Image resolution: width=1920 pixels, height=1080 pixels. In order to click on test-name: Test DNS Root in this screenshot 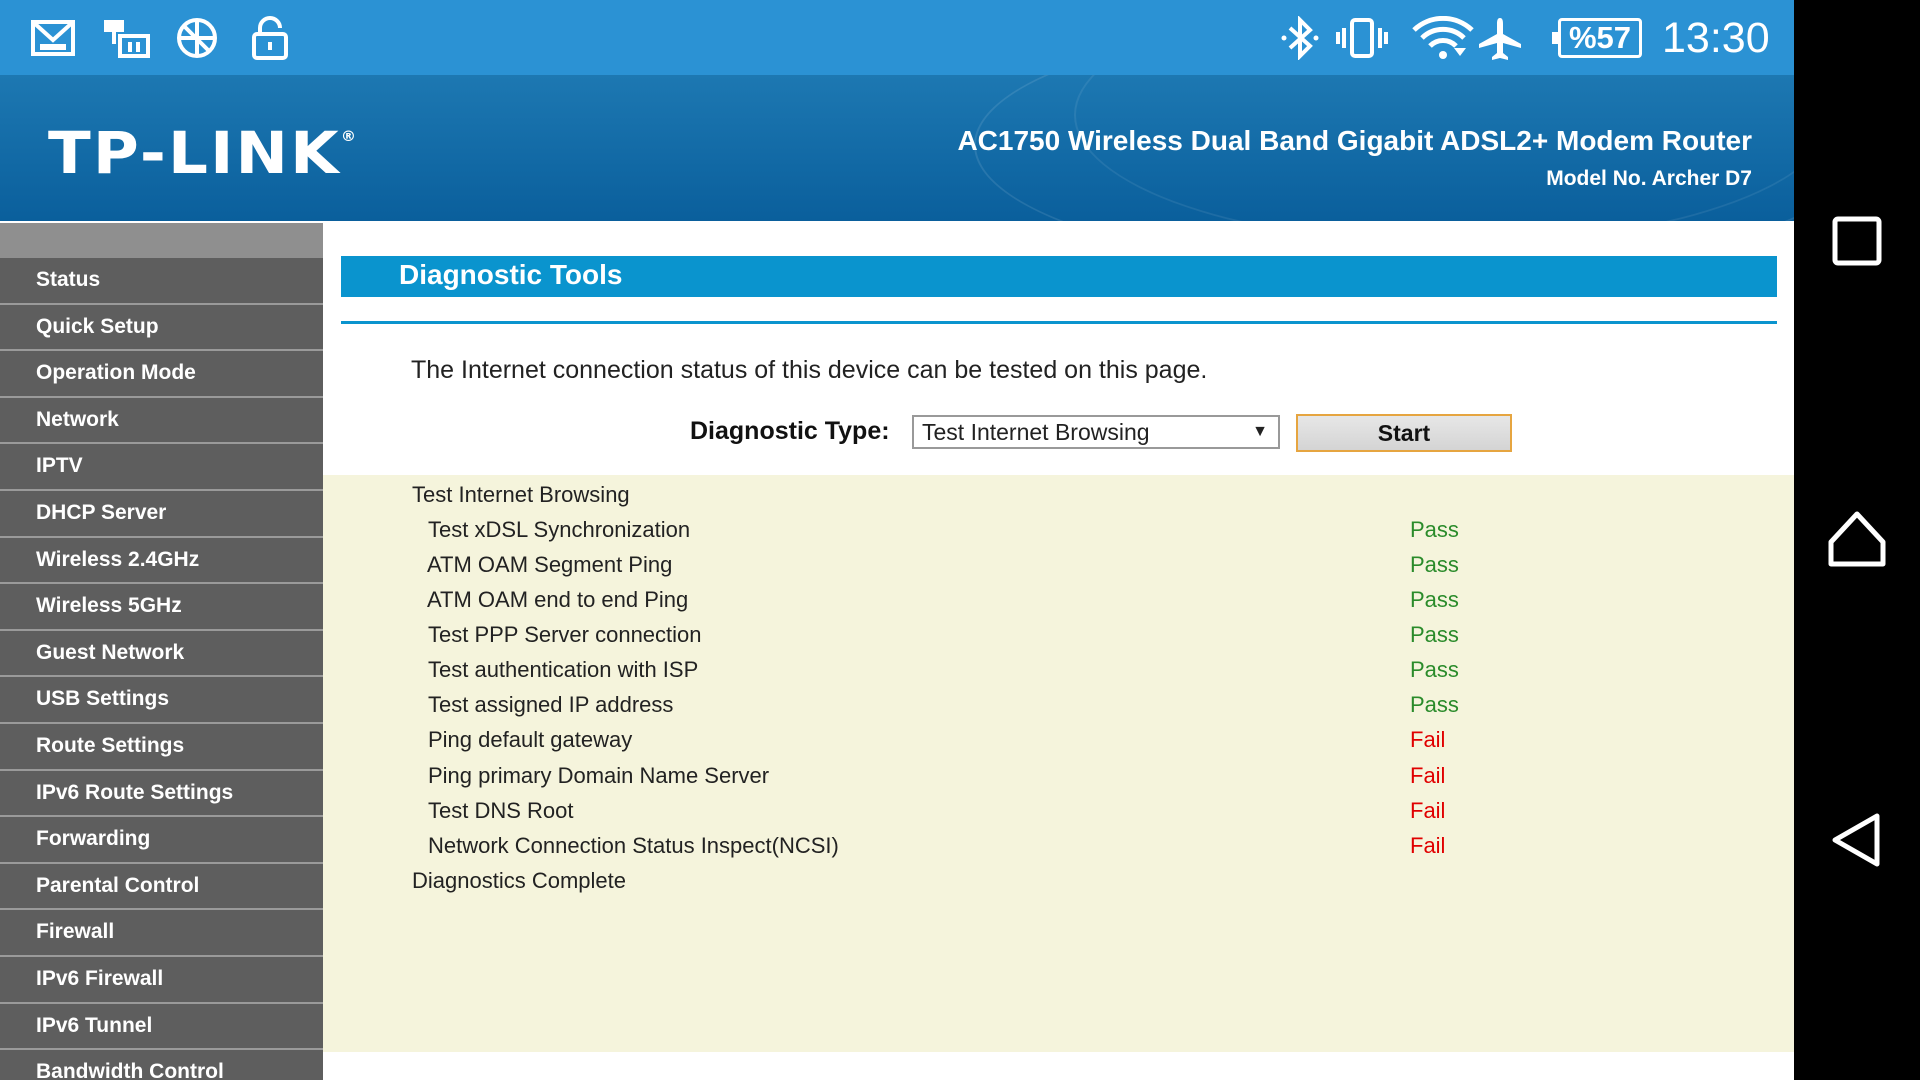, I will do `click(501, 810)`.